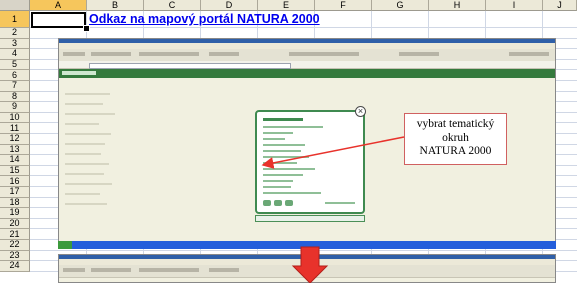 The image size is (577, 283). I want to click on select-all-corner, so click(15, 5).